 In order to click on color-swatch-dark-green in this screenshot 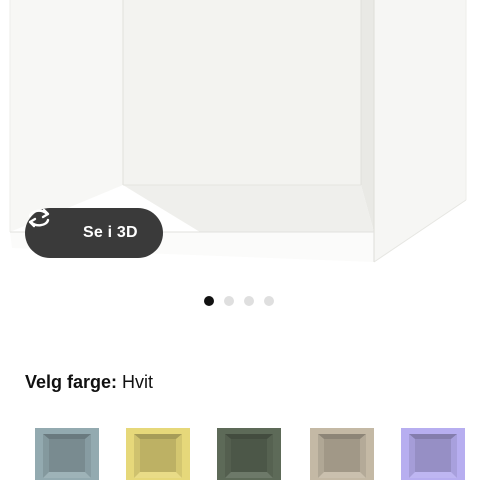, I will do `click(249, 452)`.